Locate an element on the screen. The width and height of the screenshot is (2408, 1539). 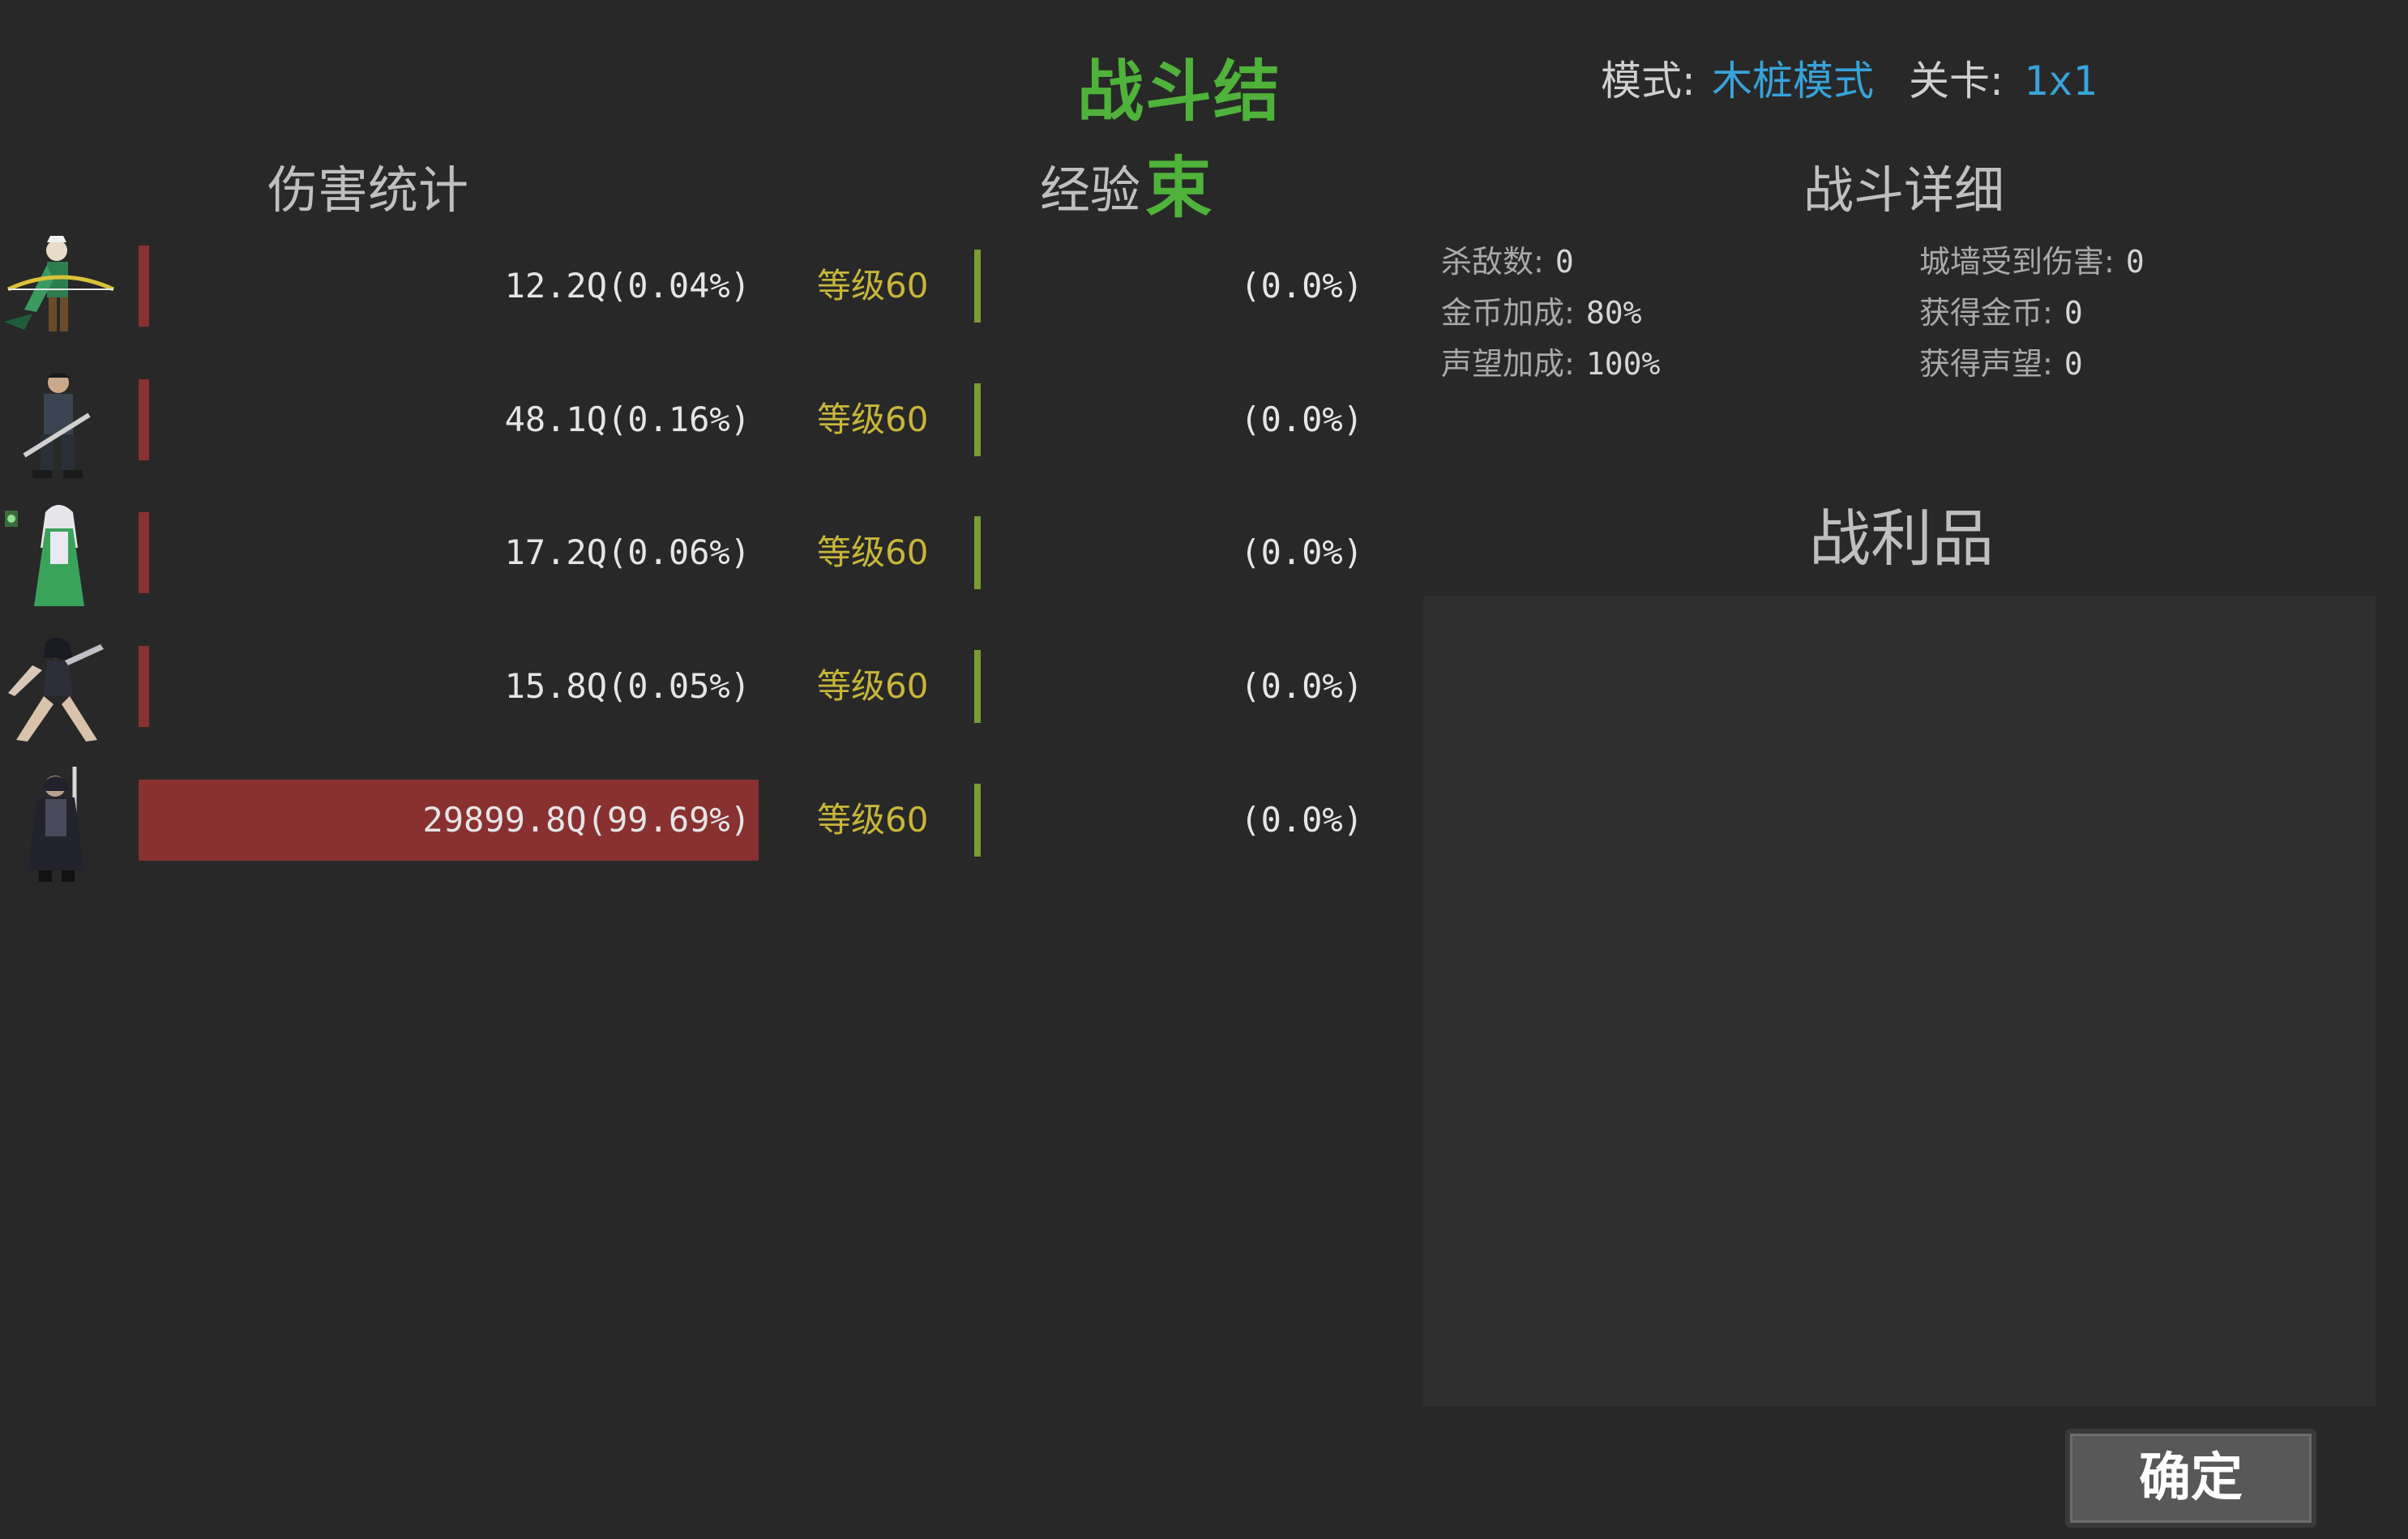
gold-gained-value: 0 is located at coordinates (2073, 313).